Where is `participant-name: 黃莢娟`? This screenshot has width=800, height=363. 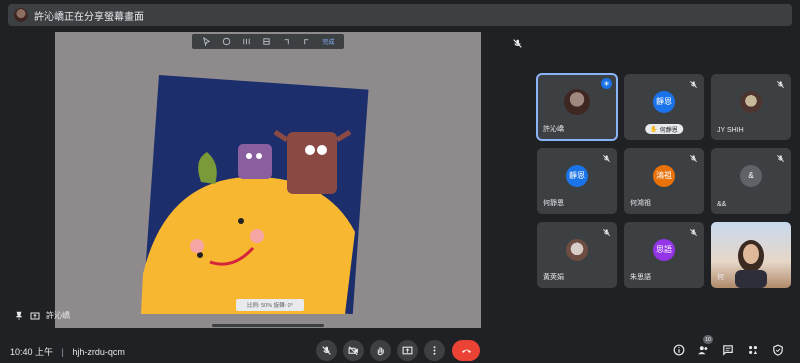
participant-name: 黃莢娟 is located at coordinates (553, 277).